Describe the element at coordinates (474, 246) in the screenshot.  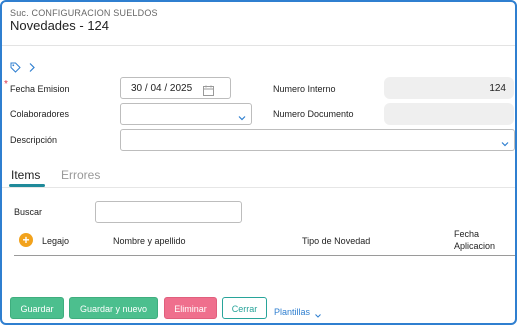
I see `column-header-aplicacion: Aplicacion` at that location.